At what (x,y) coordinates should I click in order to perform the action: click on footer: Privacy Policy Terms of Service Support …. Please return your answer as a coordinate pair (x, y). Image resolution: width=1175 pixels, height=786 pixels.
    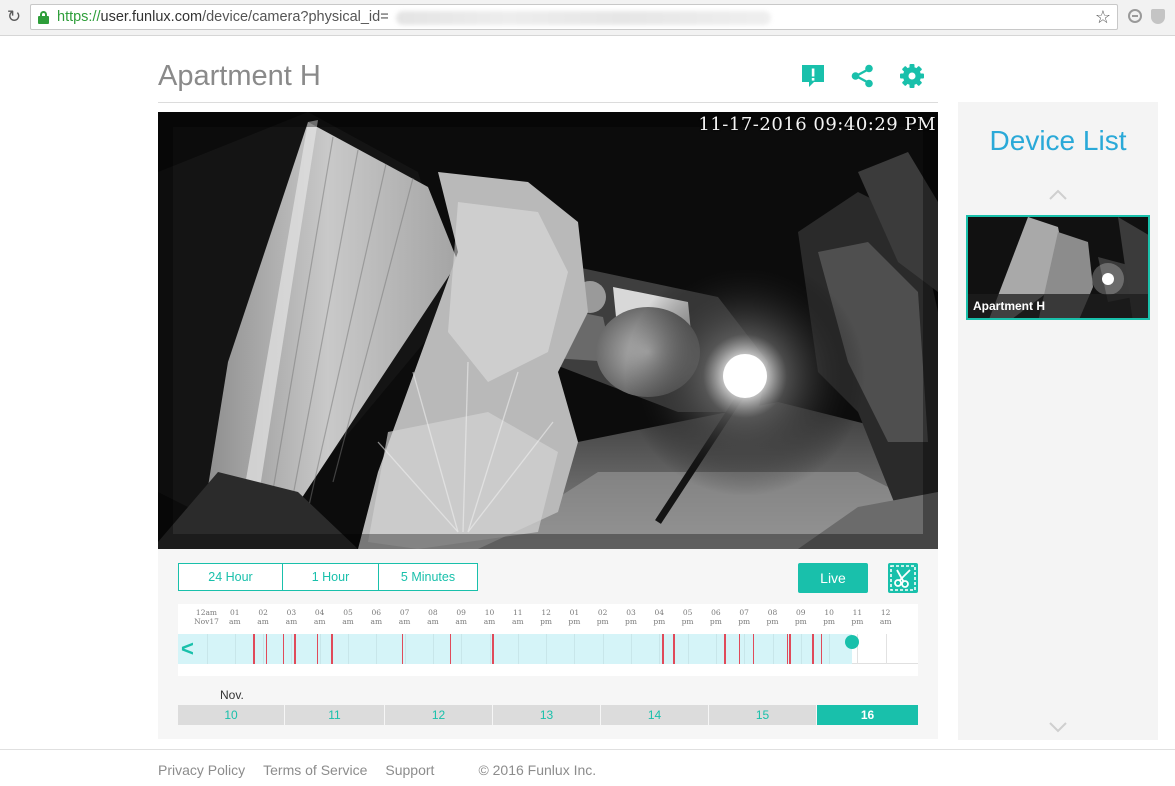
    Looking at the image, I should click on (377, 771).